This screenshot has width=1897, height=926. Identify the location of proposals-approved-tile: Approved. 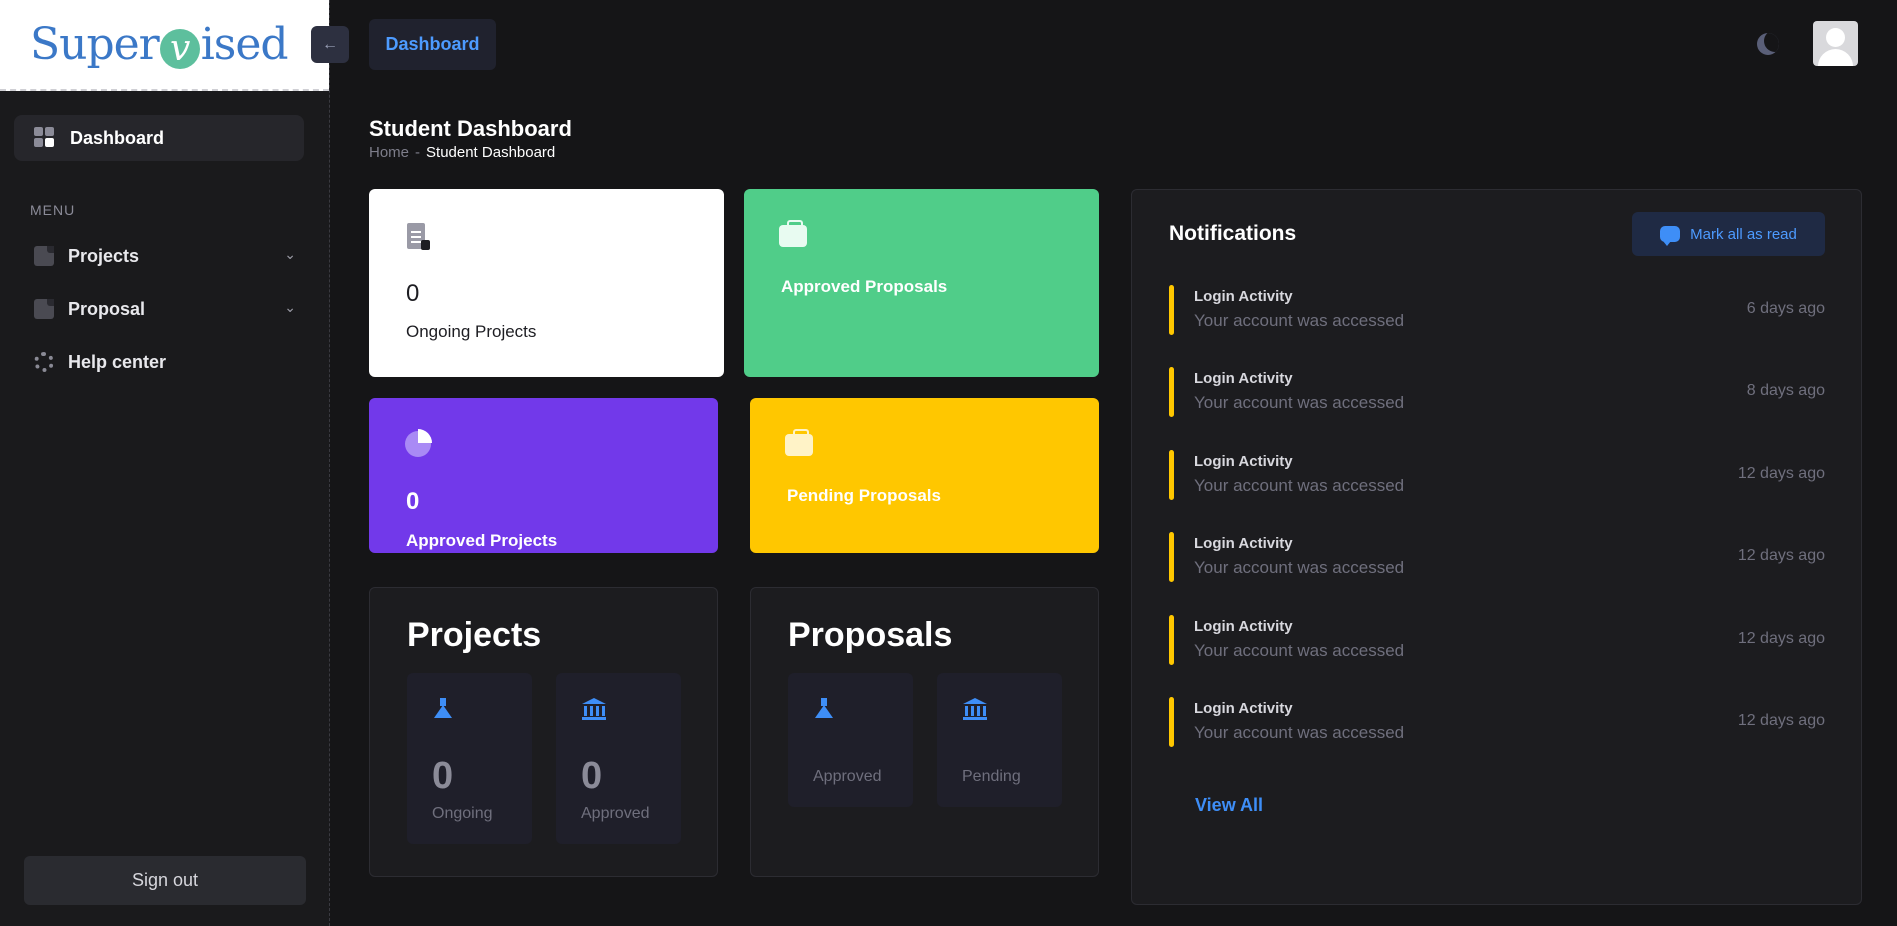
(850, 740).